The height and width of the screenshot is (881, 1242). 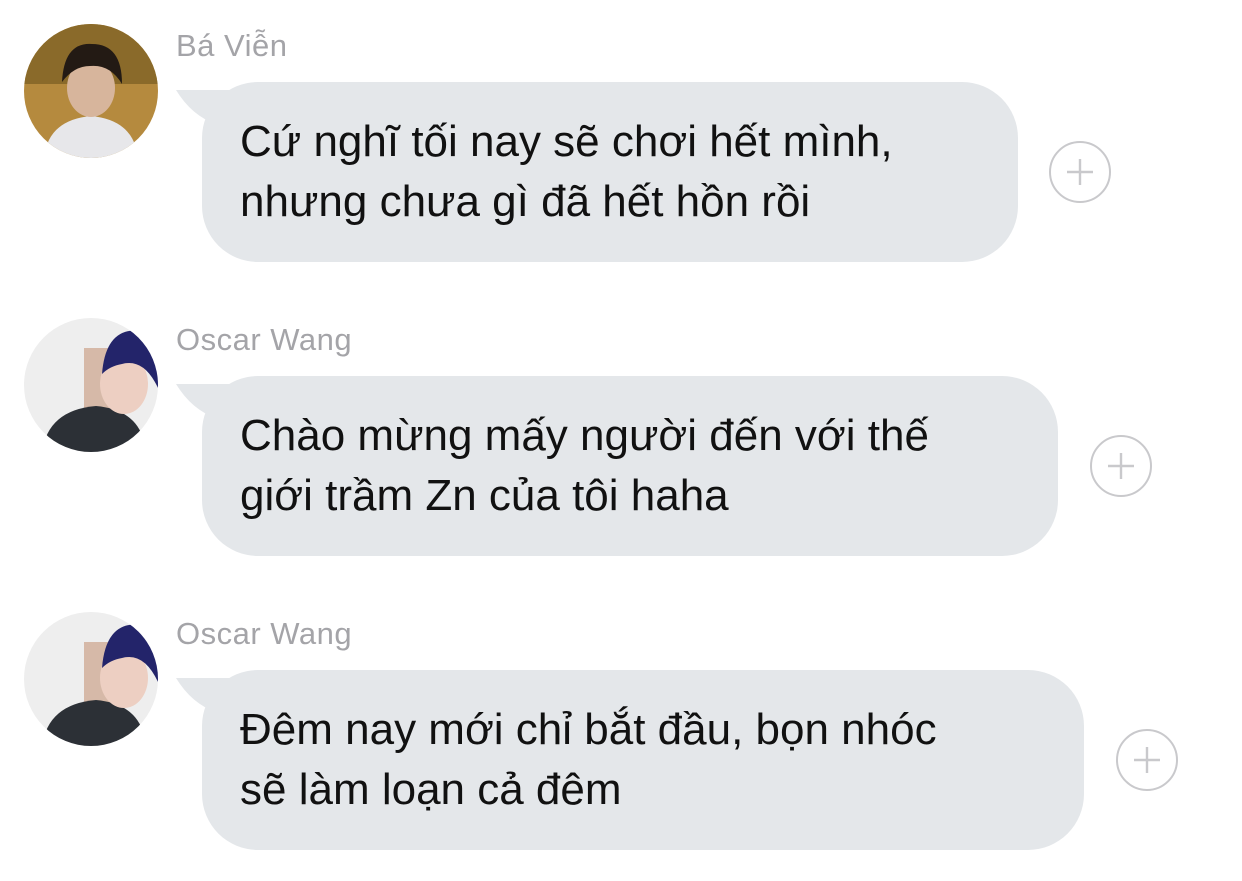 I want to click on message-text-line: Chào mừng mấy người đến với thế, so click(x=584, y=435).